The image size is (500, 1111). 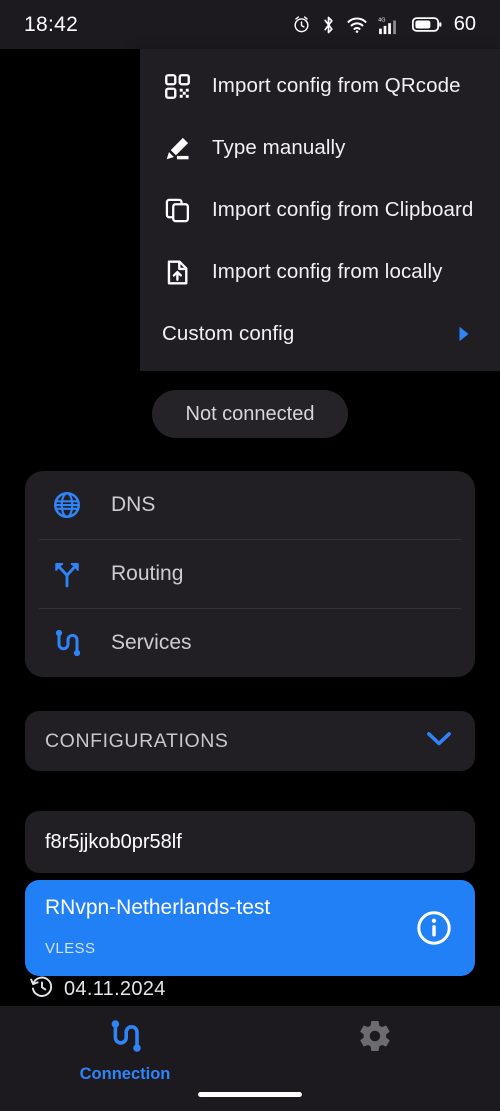 What do you see at coordinates (177, 210) in the screenshot?
I see `clipboard-copy-icon` at bounding box center [177, 210].